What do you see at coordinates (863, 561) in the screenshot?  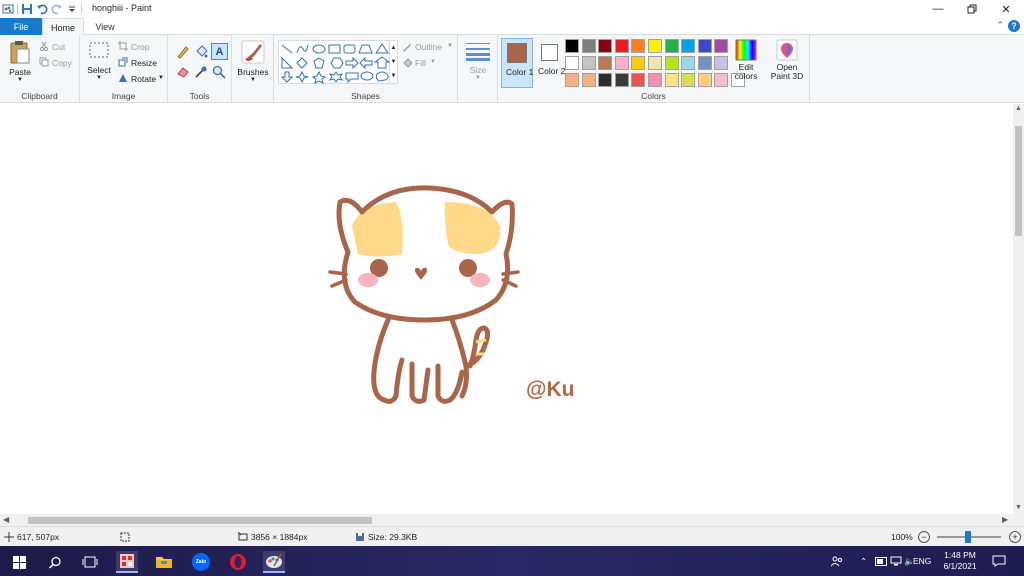 I see `show-hidden-icons: ⌃` at bounding box center [863, 561].